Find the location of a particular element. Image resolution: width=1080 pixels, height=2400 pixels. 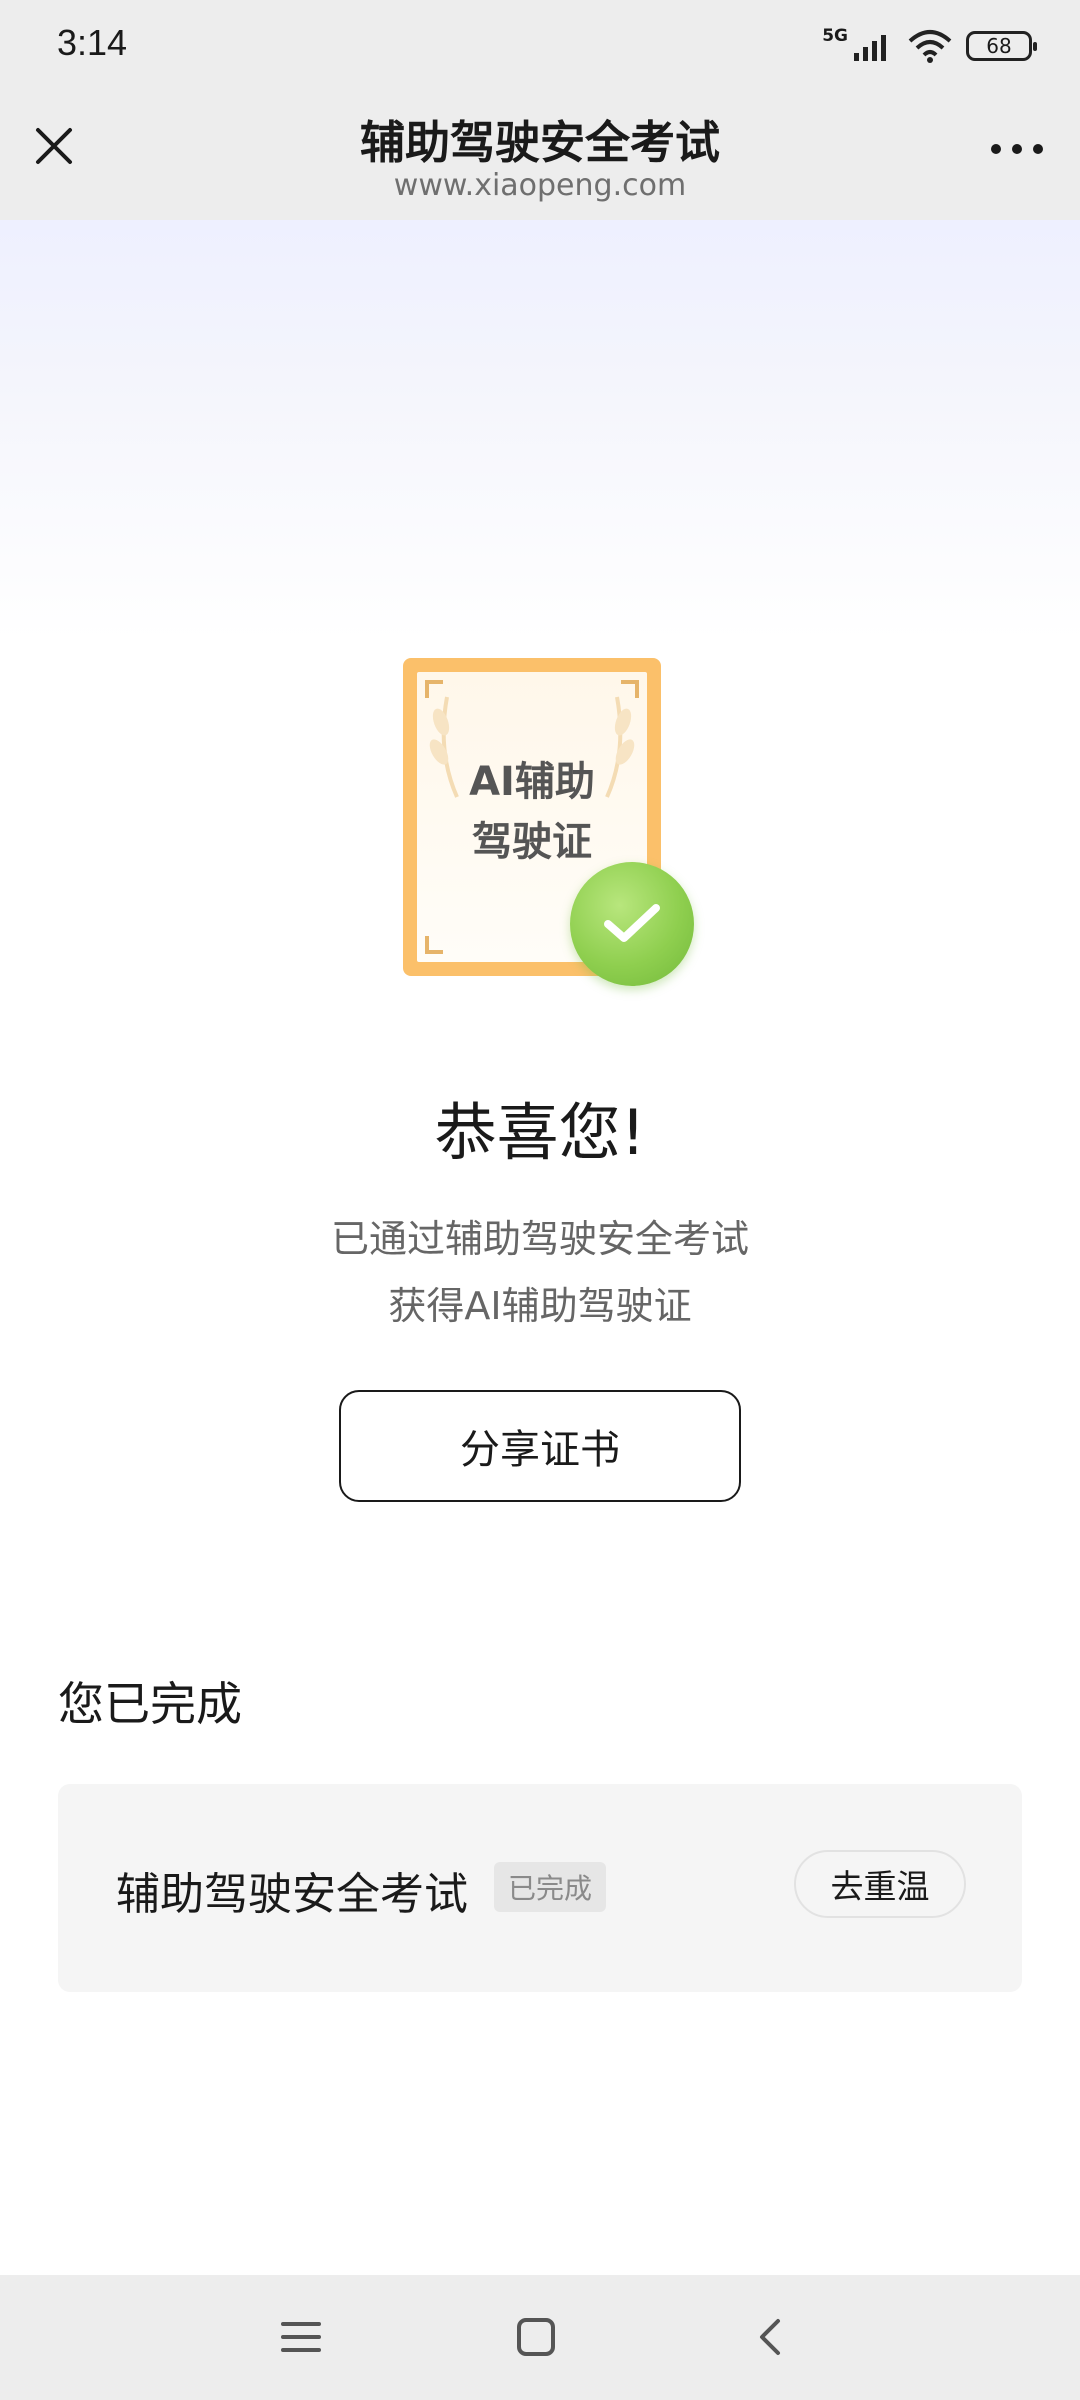

certificate-text: AI辅助 驾驶证 is located at coordinates (532, 812).